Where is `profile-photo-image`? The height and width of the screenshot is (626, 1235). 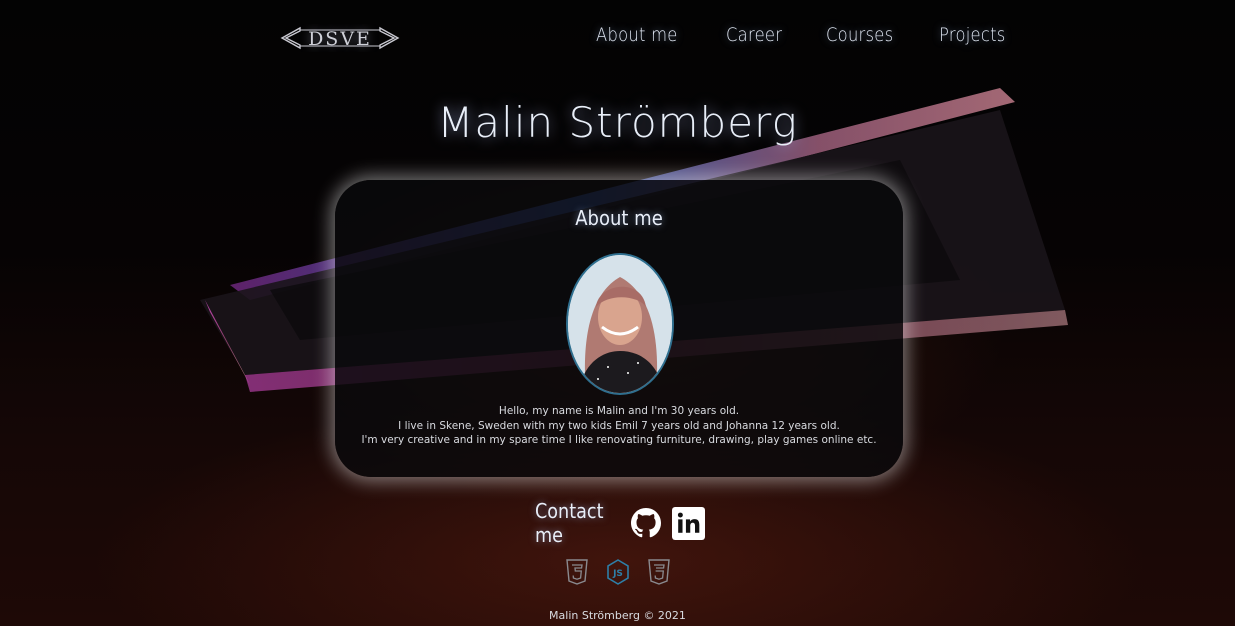 profile-photo-image is located at coordinates (620, 324).